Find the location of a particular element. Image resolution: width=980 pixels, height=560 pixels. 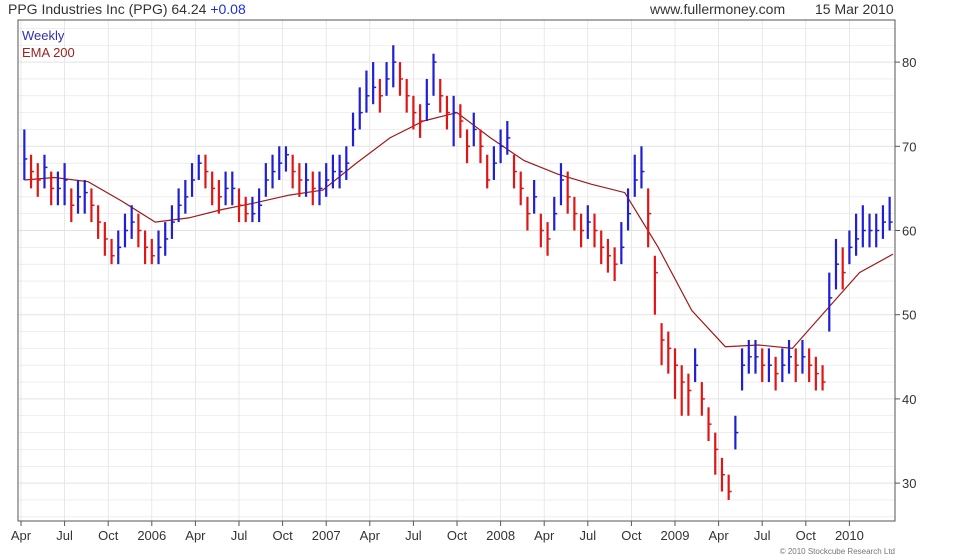

x-tick-label: 2008 is located at coordinates (500, 535).